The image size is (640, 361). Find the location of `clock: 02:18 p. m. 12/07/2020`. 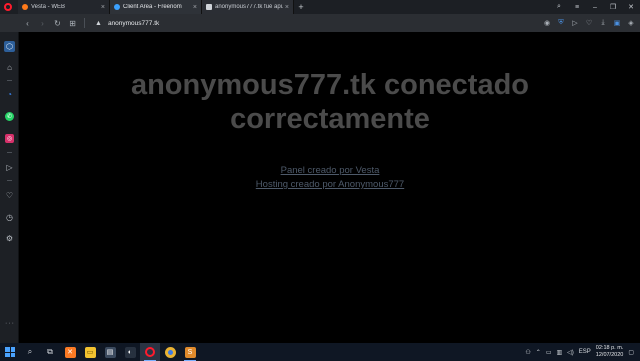

clock: 02:18 p. m. 12/07/2020 is located at coordinates (610, 352).